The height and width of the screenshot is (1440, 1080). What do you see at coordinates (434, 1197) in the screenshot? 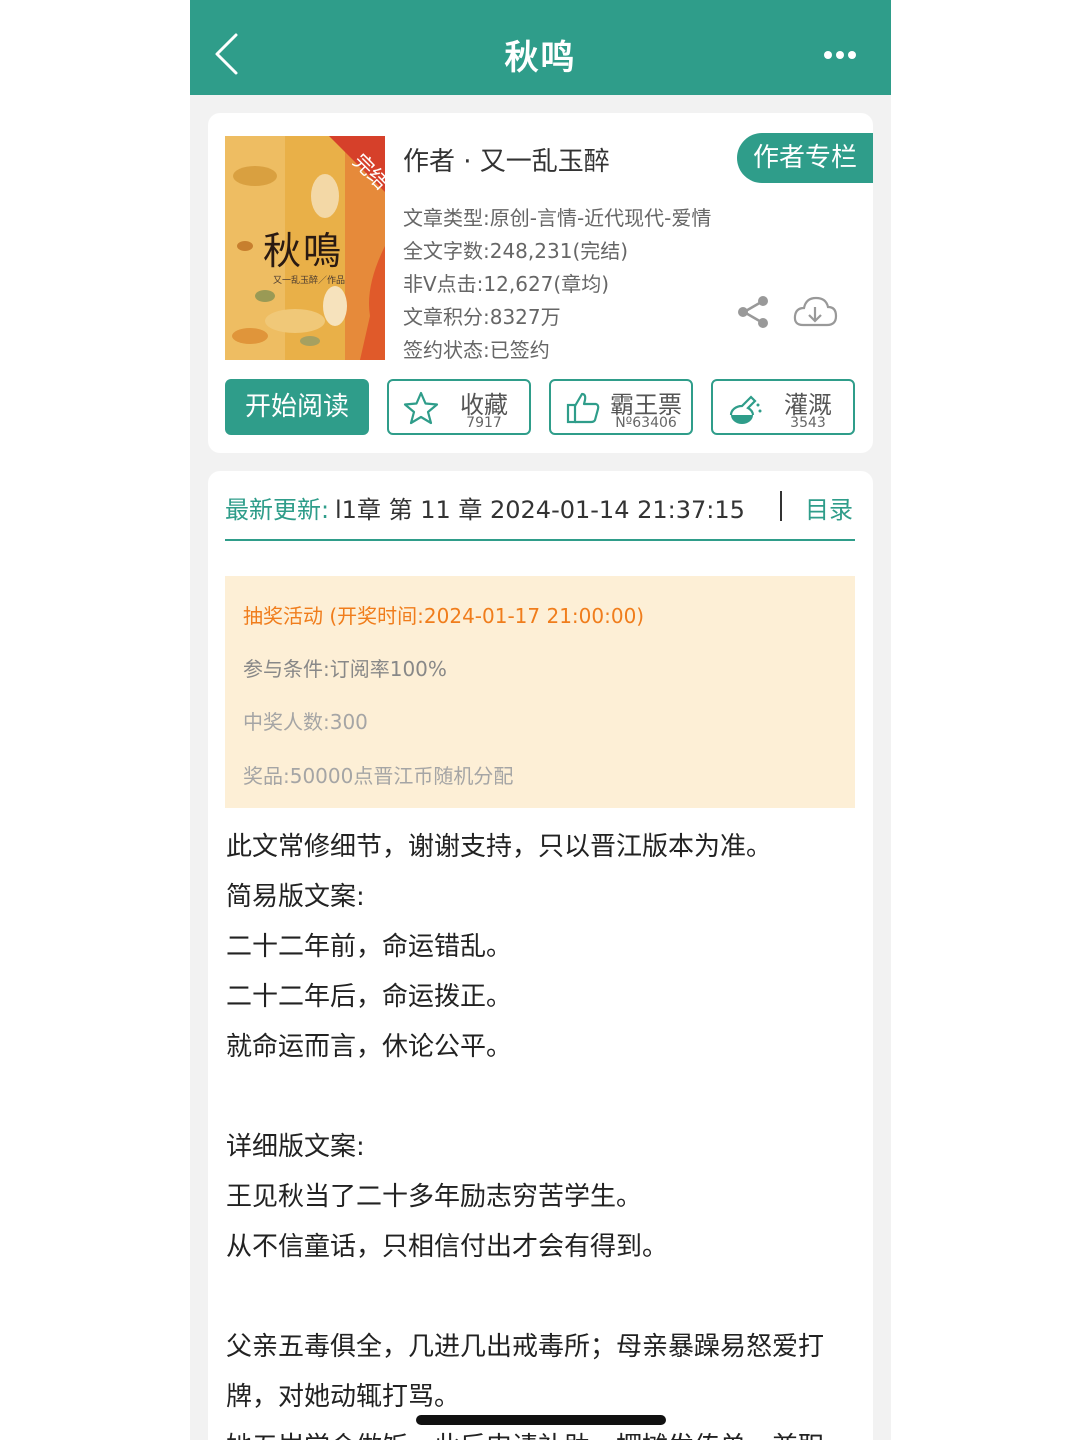
I see `description-line: 王见秋当了二十多年励志穷苦学生。` at bounding box center [434, 1197].